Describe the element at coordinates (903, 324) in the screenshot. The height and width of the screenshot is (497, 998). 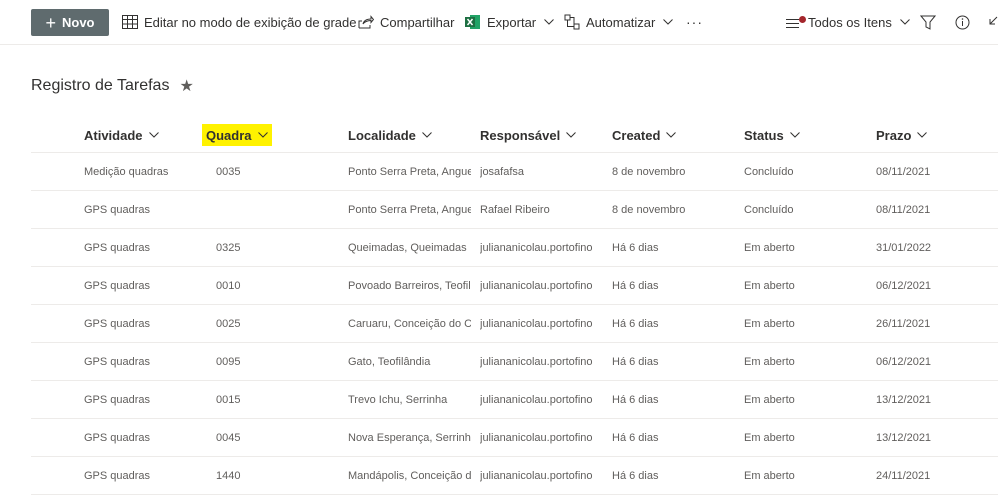
I see `cell-prazo: 26/11/2021` at that location.